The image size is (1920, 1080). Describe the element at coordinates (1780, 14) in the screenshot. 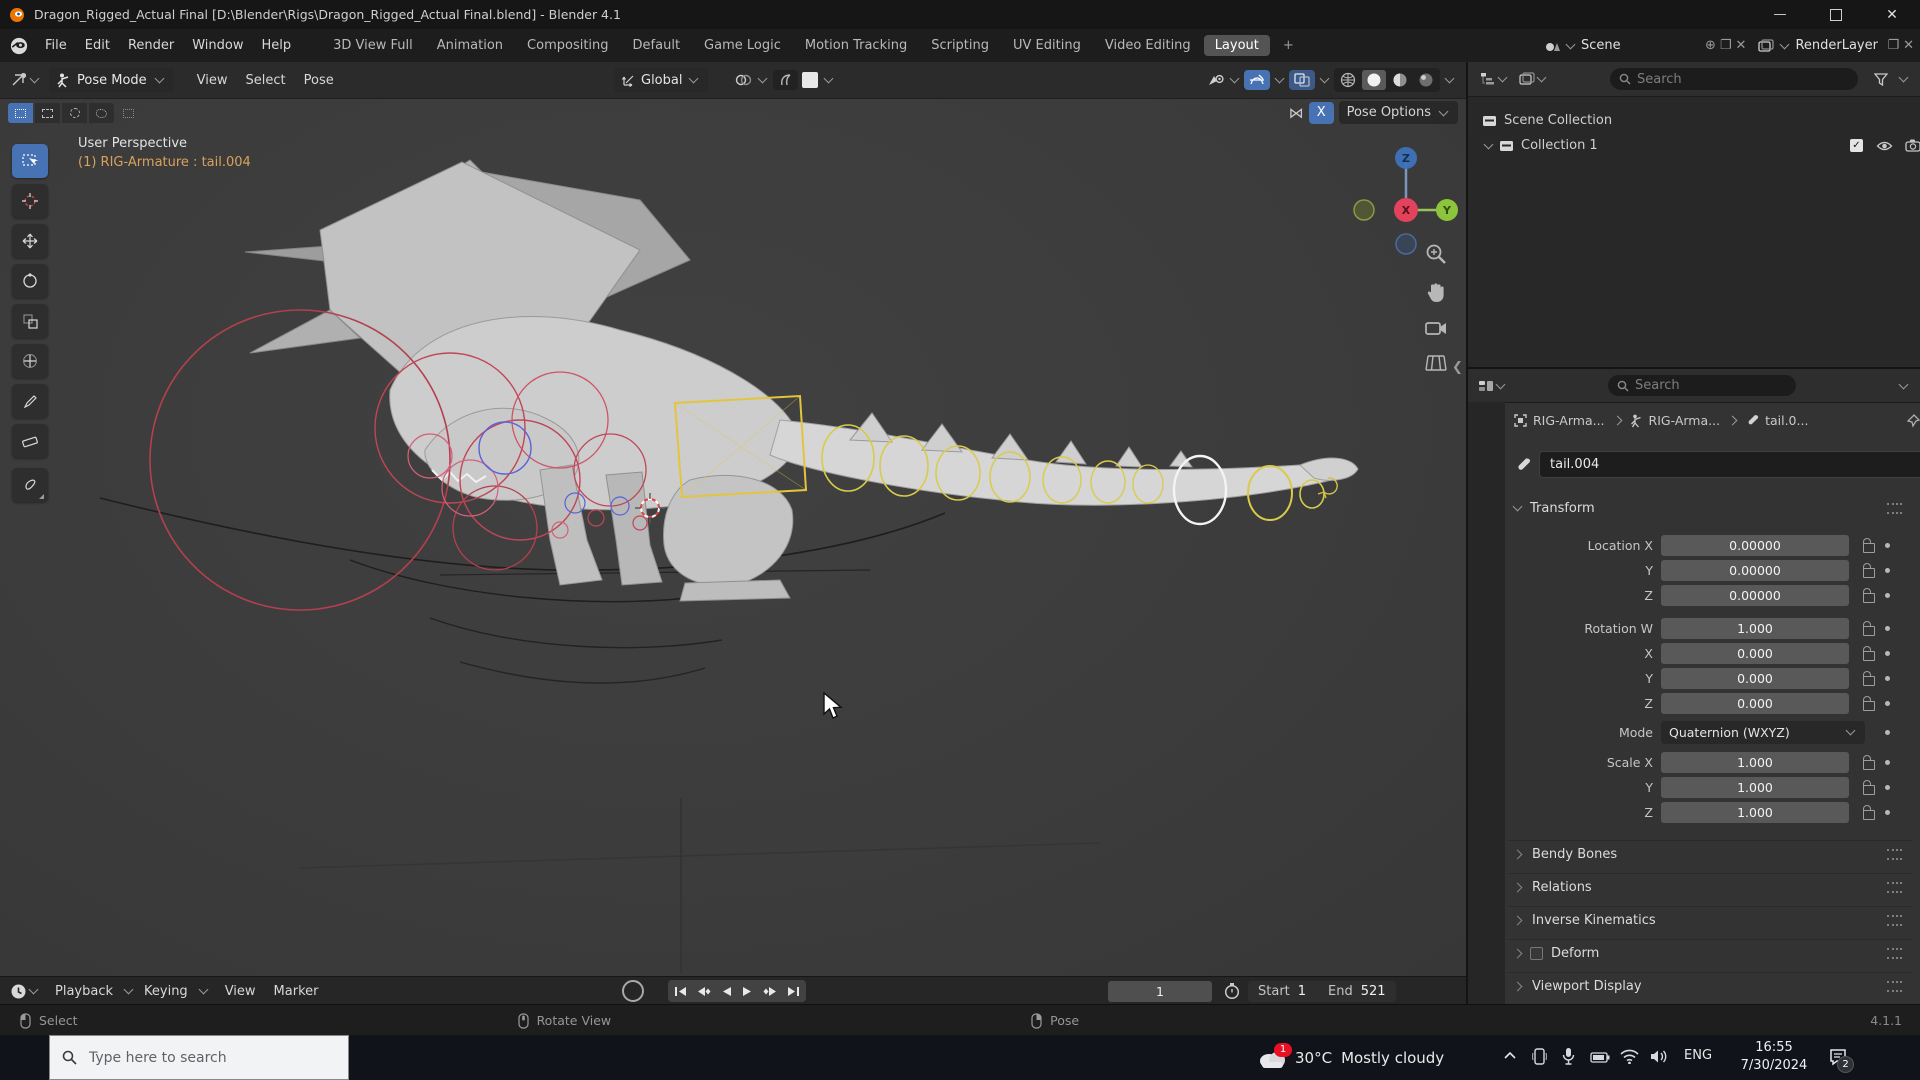

I see `minimize-button: —` at that location.